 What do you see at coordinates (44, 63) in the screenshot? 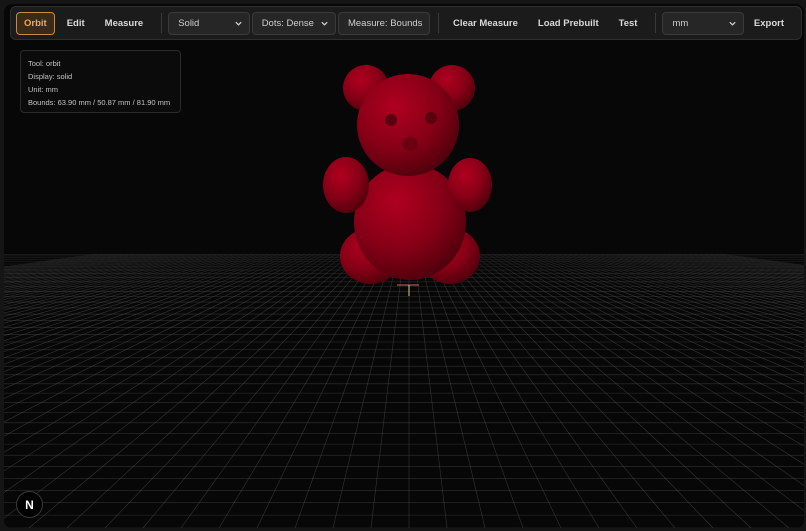
I see `info-tool: Tool: orbit` at bounding box center [44, 63].